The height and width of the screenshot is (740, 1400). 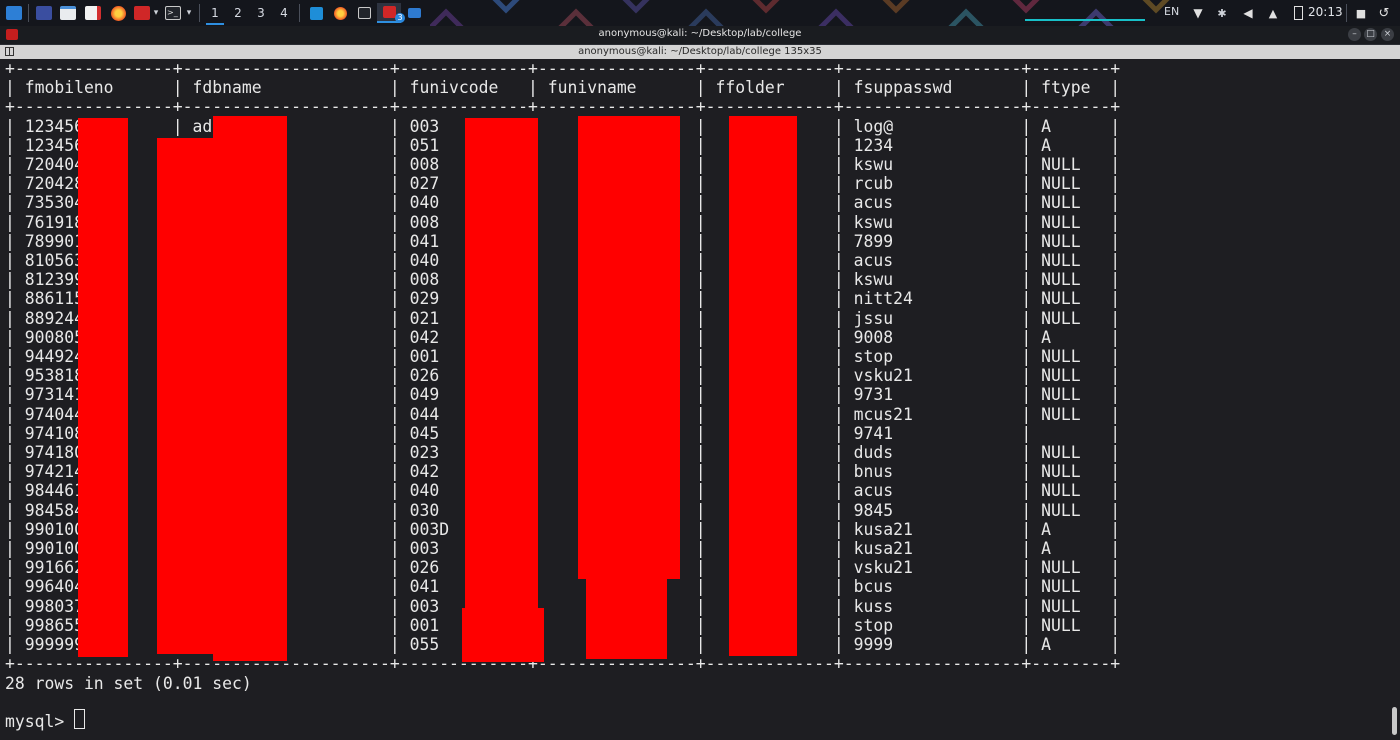 What do you see at coordinates (68, 13) in the screenshot?
I see `file-manager-icon` at bounding box center [68, 13].